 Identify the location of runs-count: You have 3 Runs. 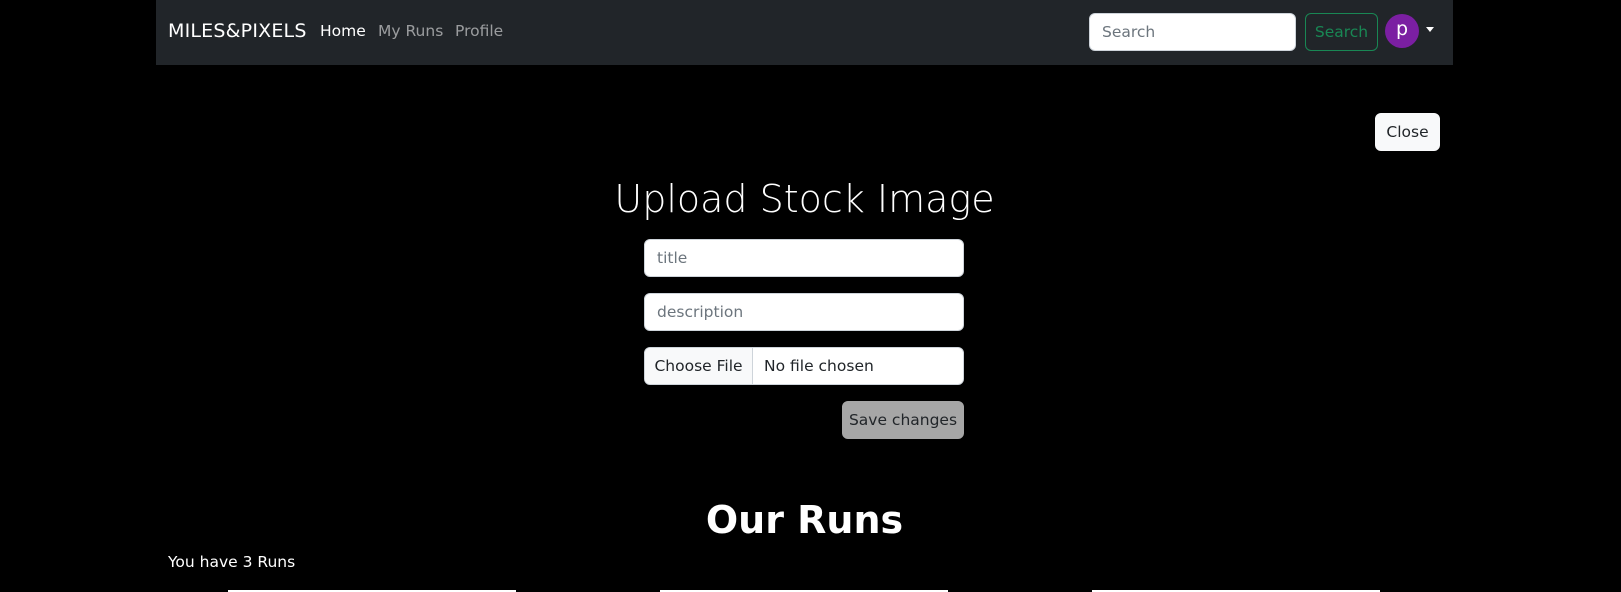
(232, 562).